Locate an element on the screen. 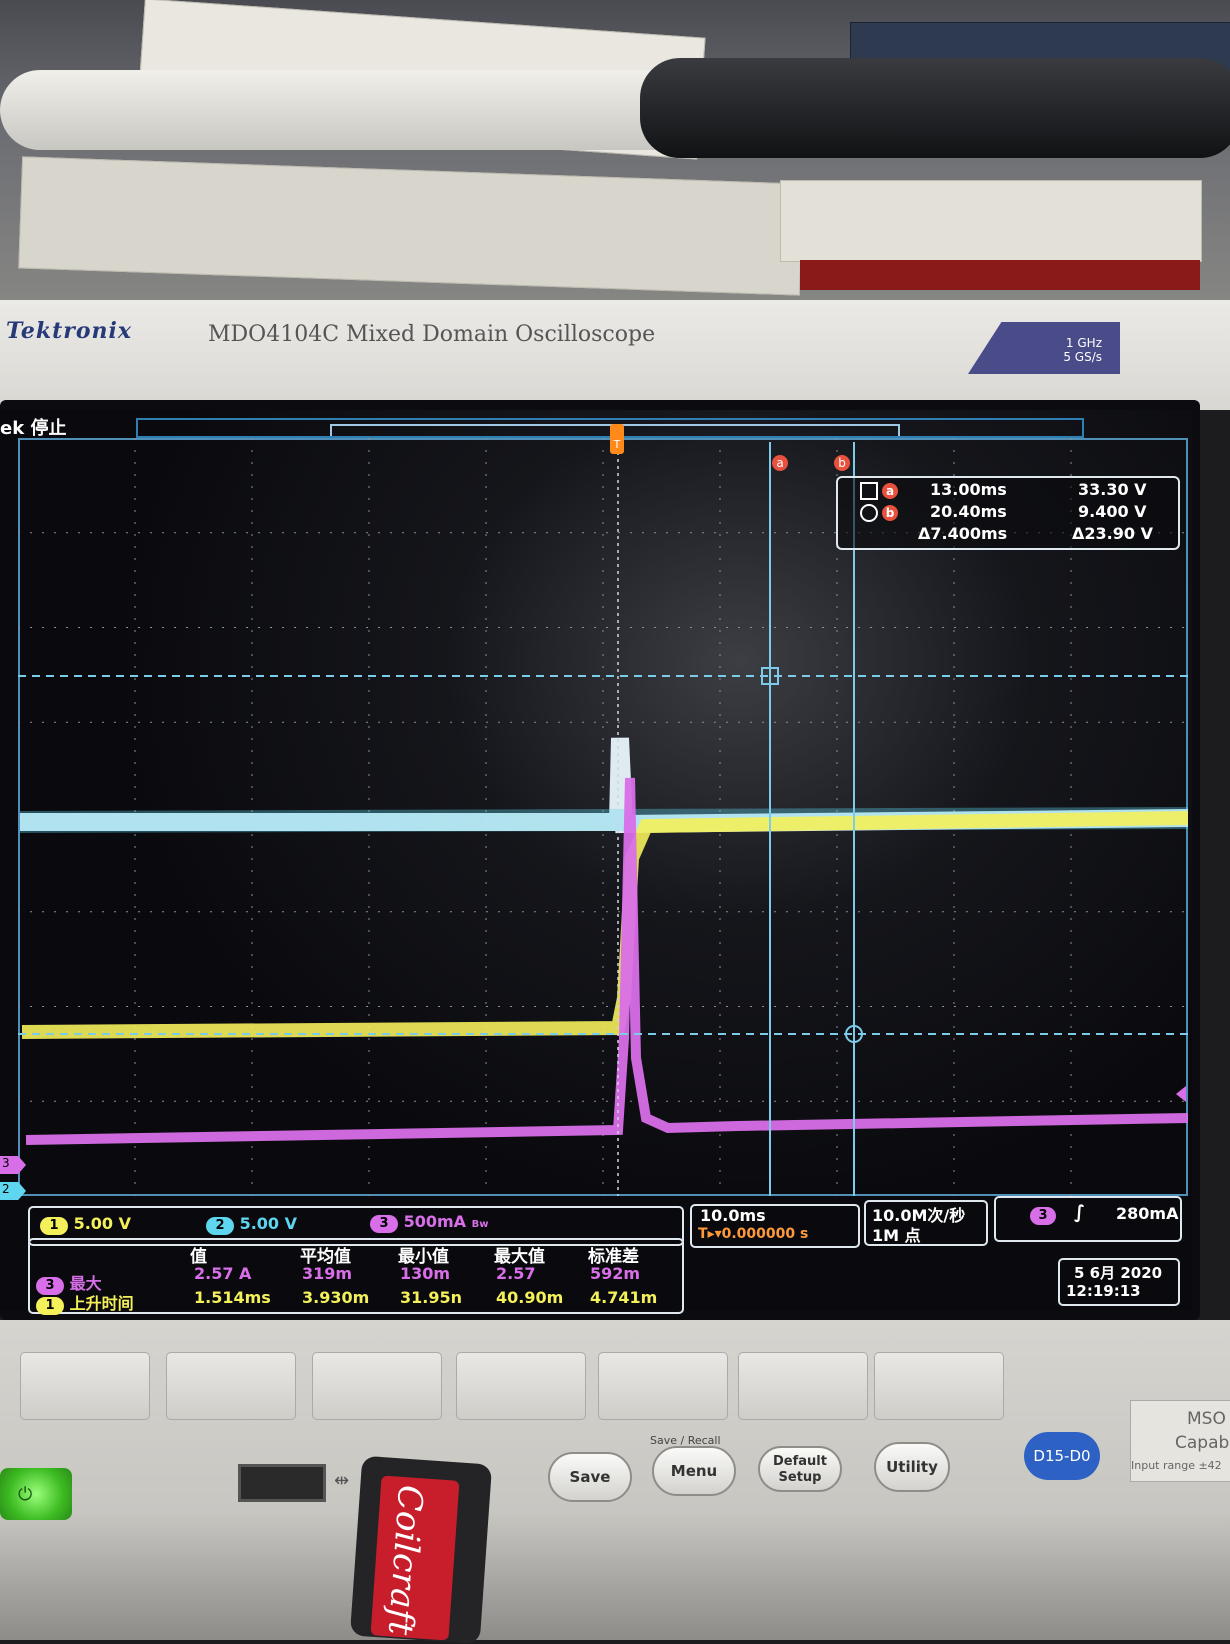 Image resolution: width=1230 pixels, height=1644 pixels. date: 5 6月 2020 is located at coordinates (1118, 1273).